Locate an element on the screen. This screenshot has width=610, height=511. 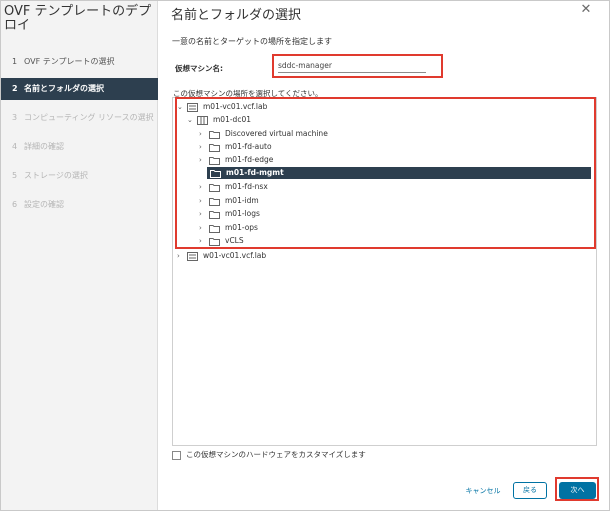
tree-node-vcenter-m01: ⌄ m01-vc01.vcf.lab is located at coordinates (297, 107).